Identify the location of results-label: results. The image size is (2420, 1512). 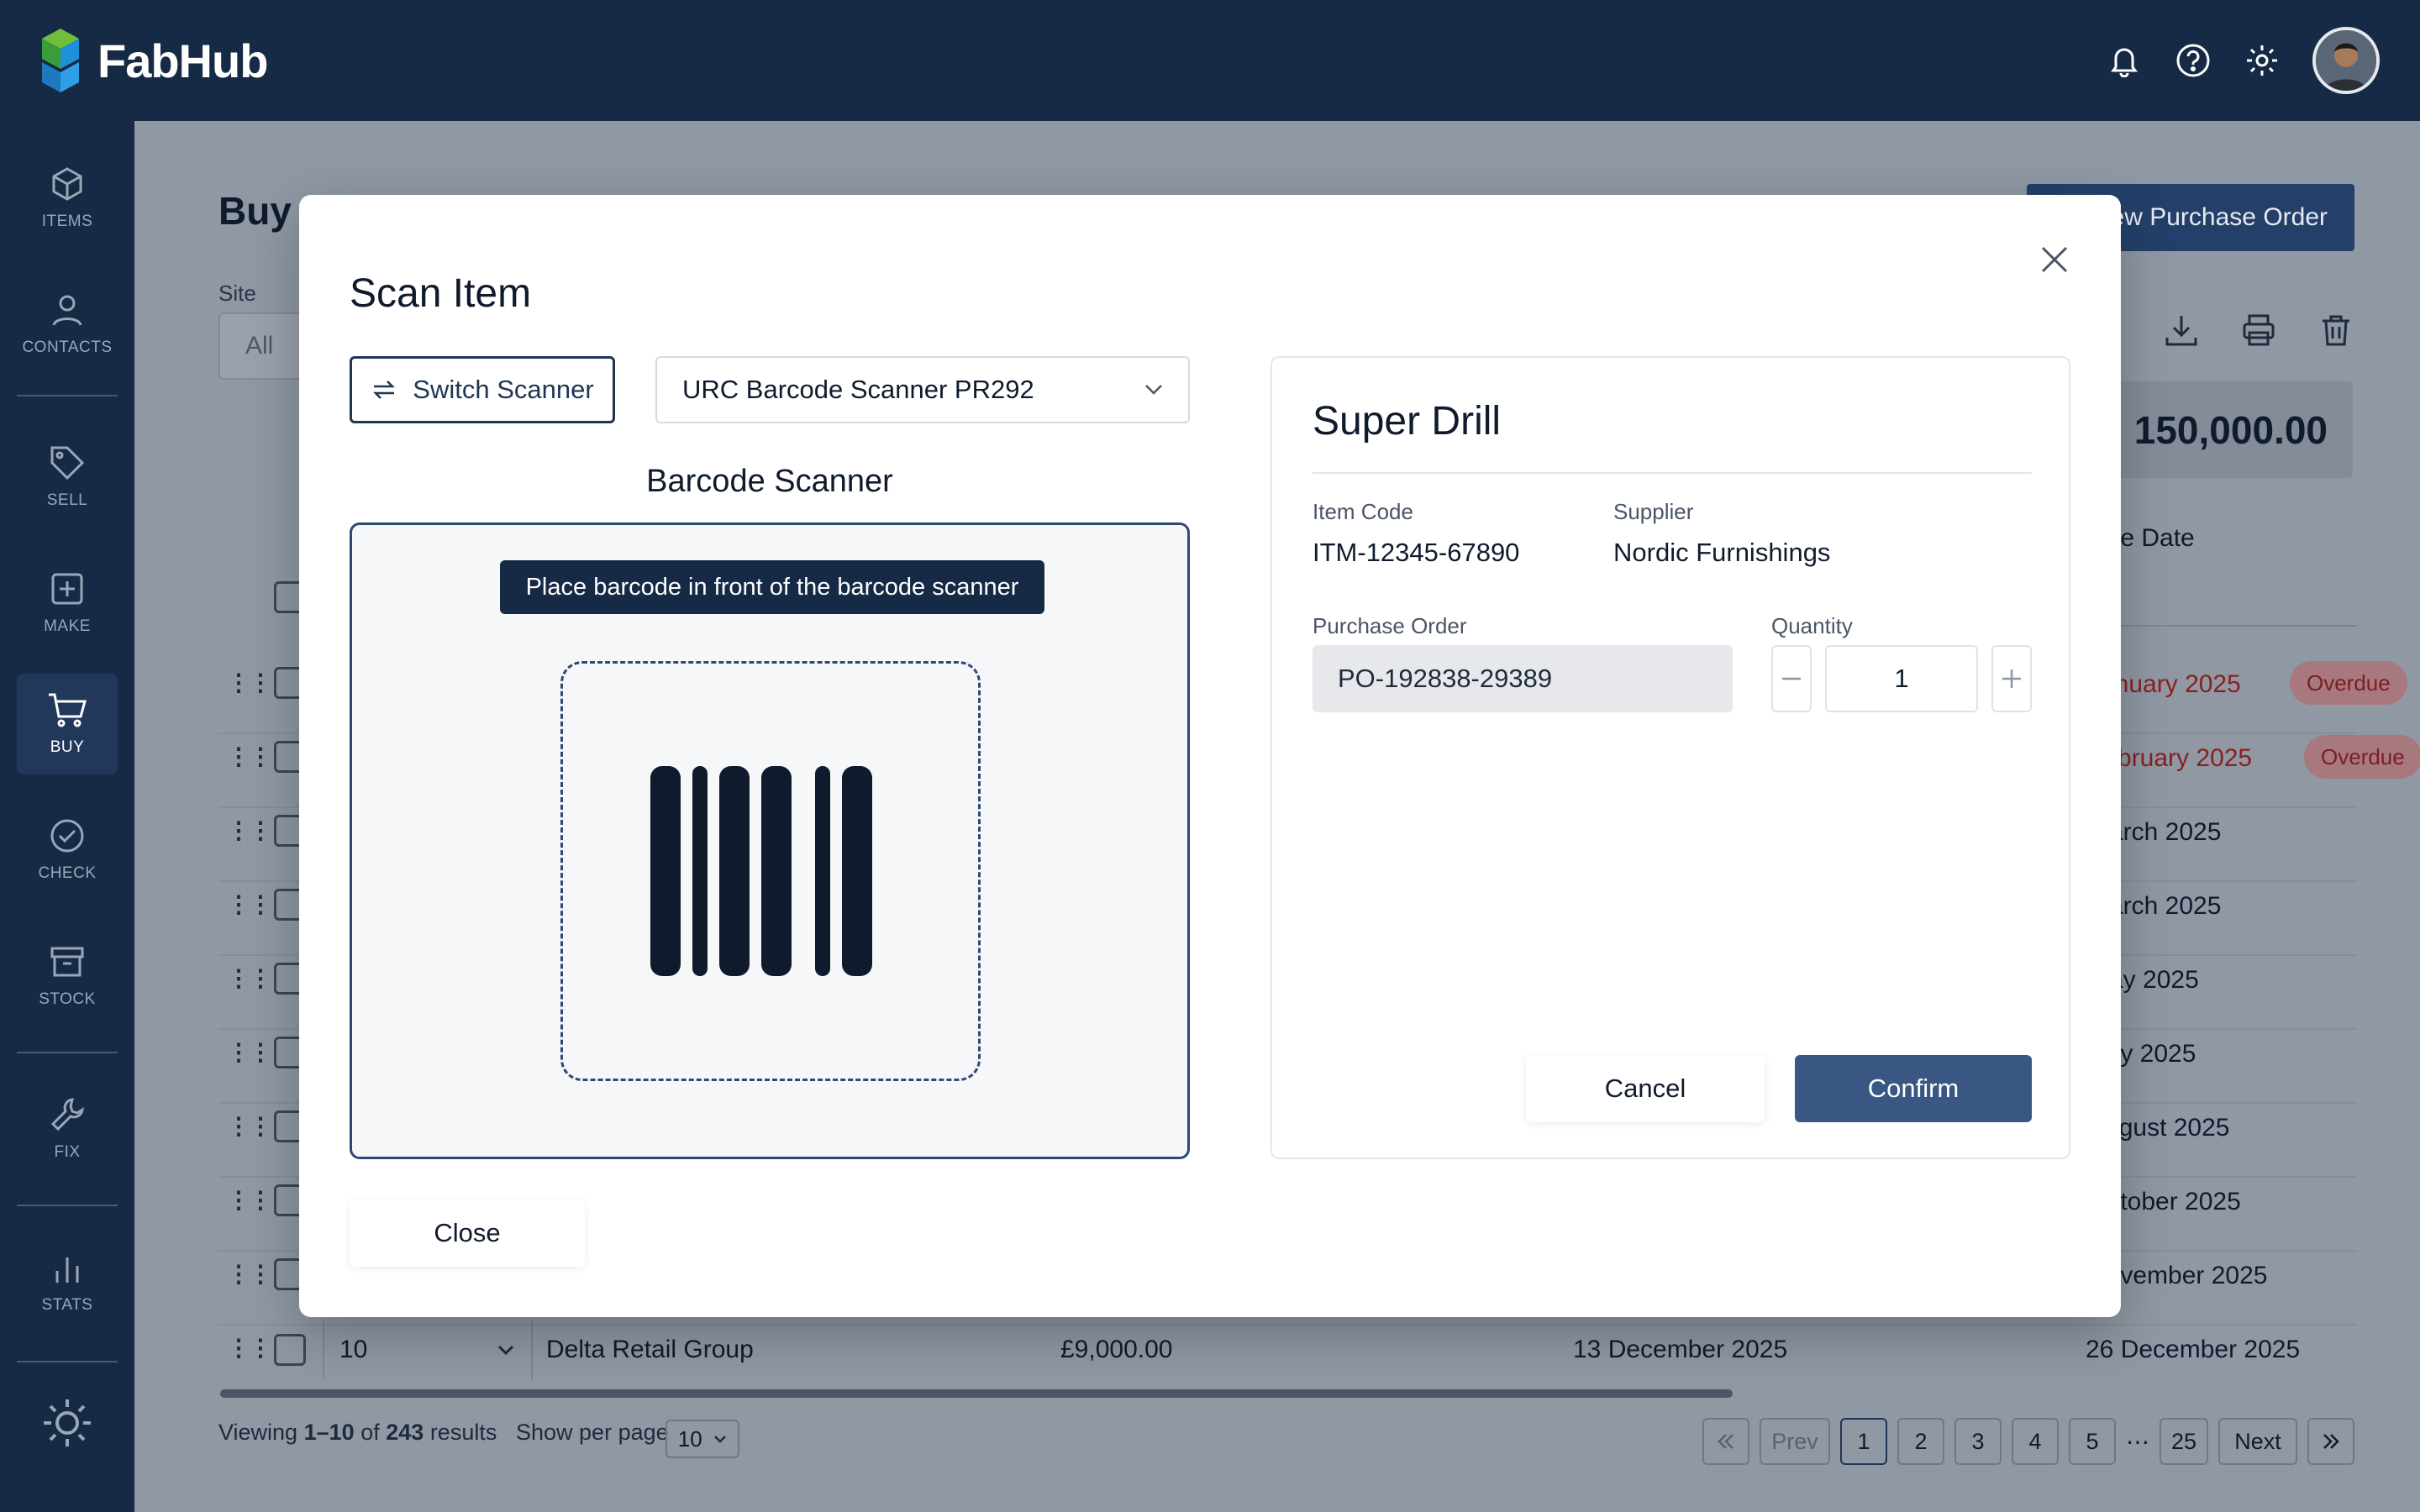
(463, 1432).